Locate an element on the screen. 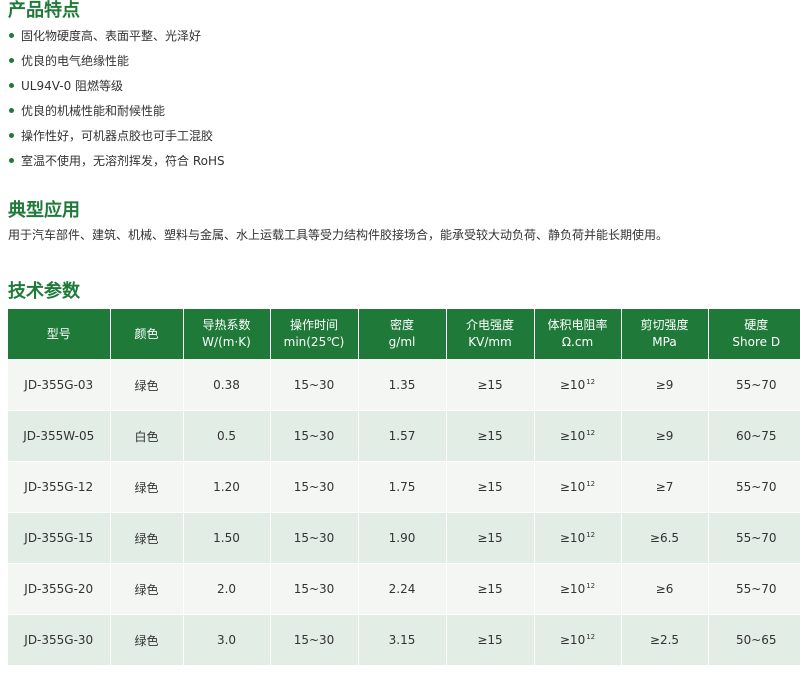 Image resolution: width=800 pixels, height=678 pixels. feature-text: 优良的电气绝缘性能 is located at coordinates (75, 61).